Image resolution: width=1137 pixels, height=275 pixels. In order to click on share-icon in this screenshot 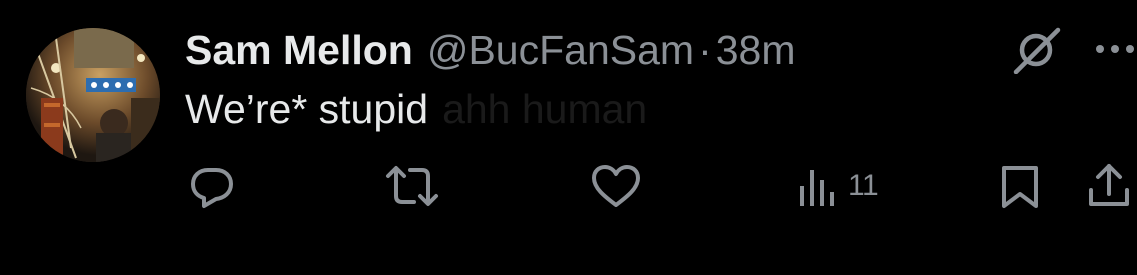, I will do `click(1109, 185)`.